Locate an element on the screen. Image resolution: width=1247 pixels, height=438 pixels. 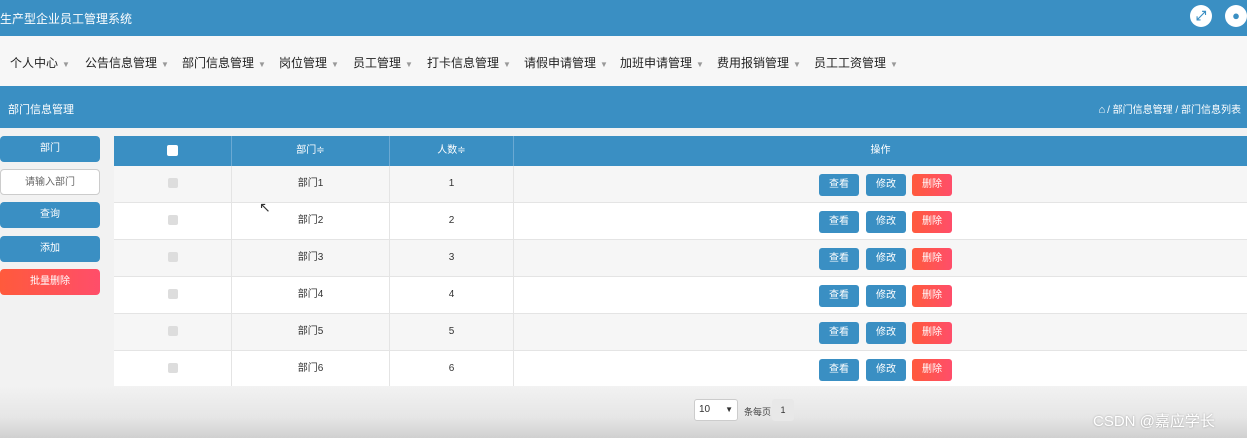
nav-item-employee: 员工管理 ▼ is located at coordinates (383, 62).